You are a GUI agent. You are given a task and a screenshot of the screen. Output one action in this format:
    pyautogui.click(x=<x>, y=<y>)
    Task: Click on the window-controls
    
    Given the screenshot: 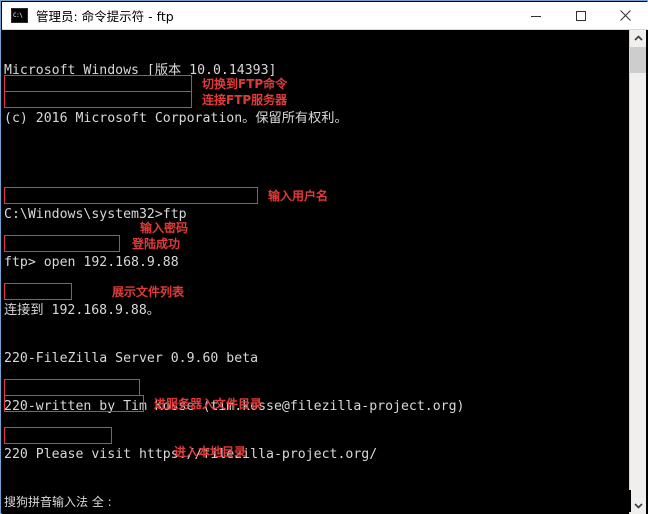 What is the action you would take?
    pyautogui.click(x=580, y=16)
    